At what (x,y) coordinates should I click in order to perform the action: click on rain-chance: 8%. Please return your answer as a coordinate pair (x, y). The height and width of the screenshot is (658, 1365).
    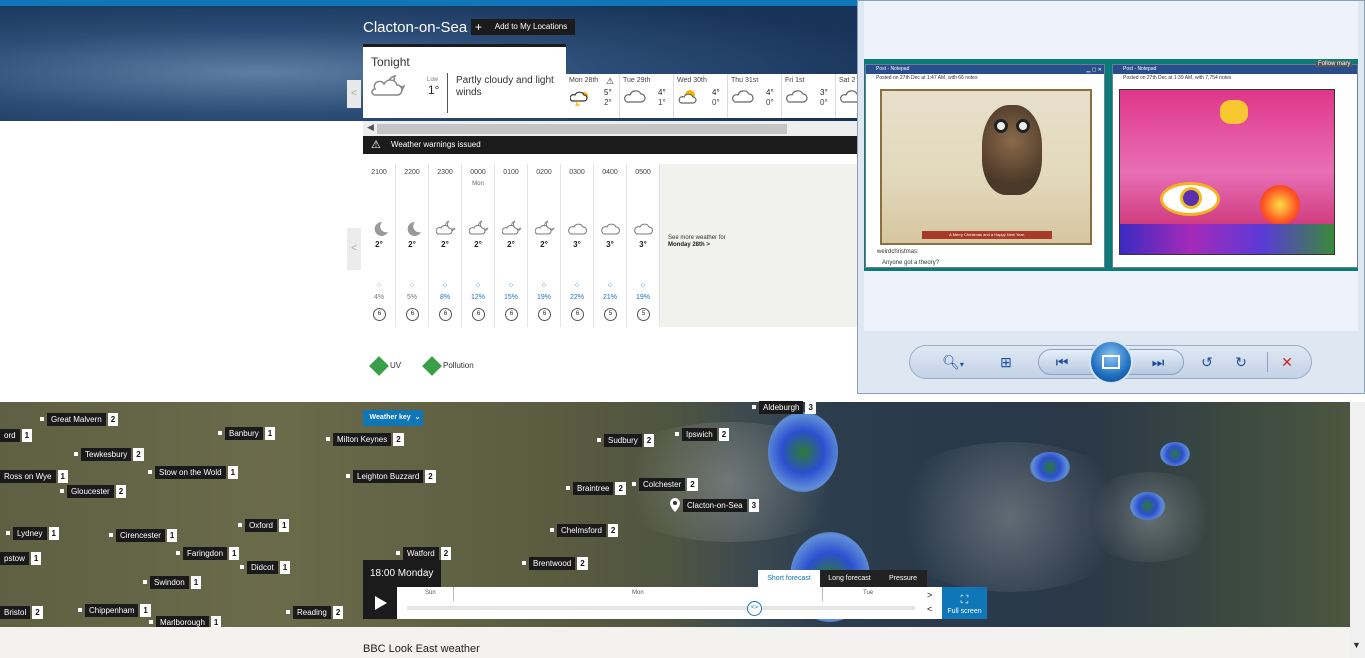
    Looking at the image, I should click on (445, 297).